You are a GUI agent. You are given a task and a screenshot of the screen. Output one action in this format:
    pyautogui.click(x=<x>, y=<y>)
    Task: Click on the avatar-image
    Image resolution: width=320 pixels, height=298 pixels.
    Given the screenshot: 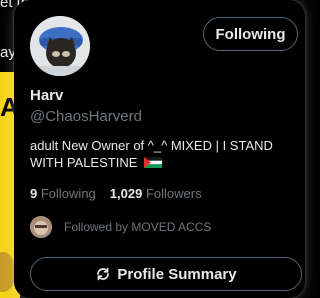 What is the action you would take?
    pyautogui.click(x=60, y=46)
    